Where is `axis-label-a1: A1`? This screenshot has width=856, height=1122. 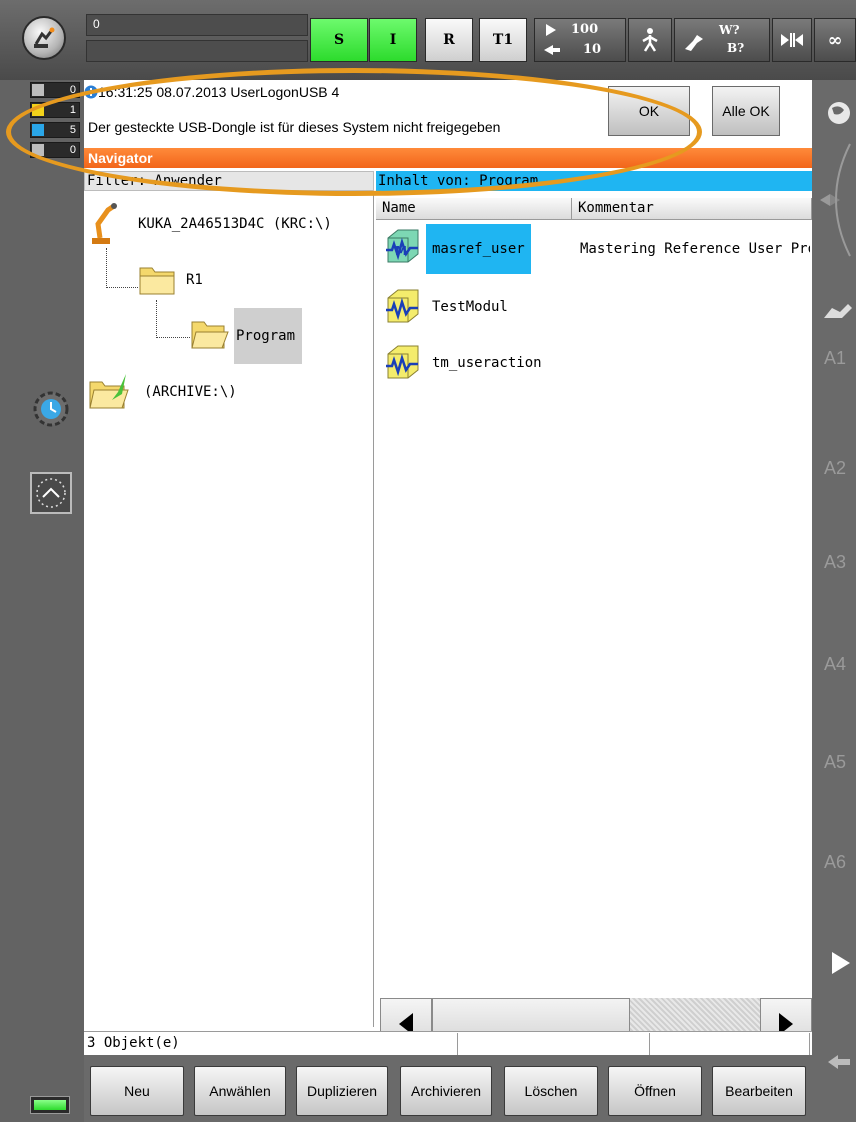 axis-label-a1: A1 is located at coordinates (835, 358).